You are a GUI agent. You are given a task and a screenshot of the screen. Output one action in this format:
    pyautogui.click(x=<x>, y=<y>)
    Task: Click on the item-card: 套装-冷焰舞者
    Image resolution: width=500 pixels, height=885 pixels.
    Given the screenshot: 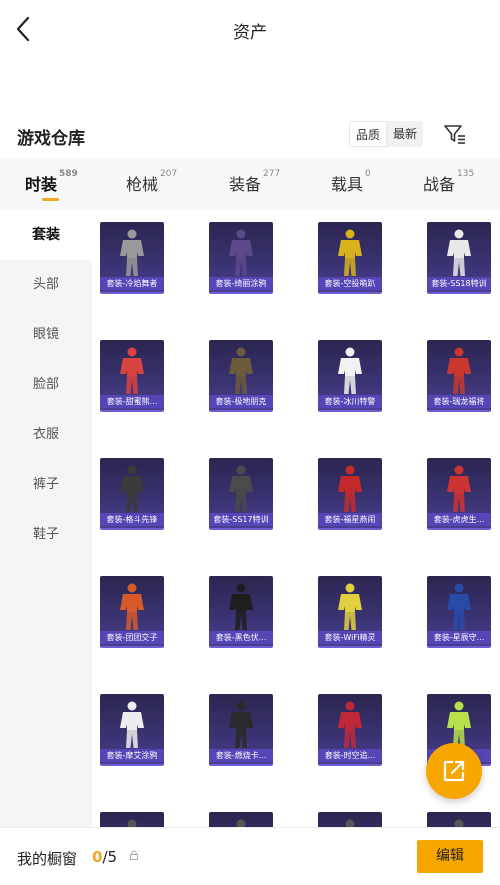 What is the action you would take?
    pyautogui.click(x=132, y=258)
    